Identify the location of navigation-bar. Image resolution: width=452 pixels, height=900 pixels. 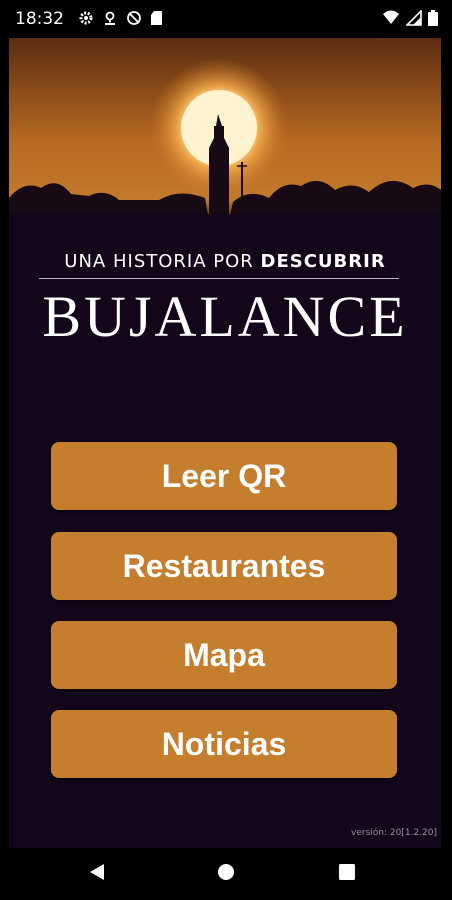
(226, 874).